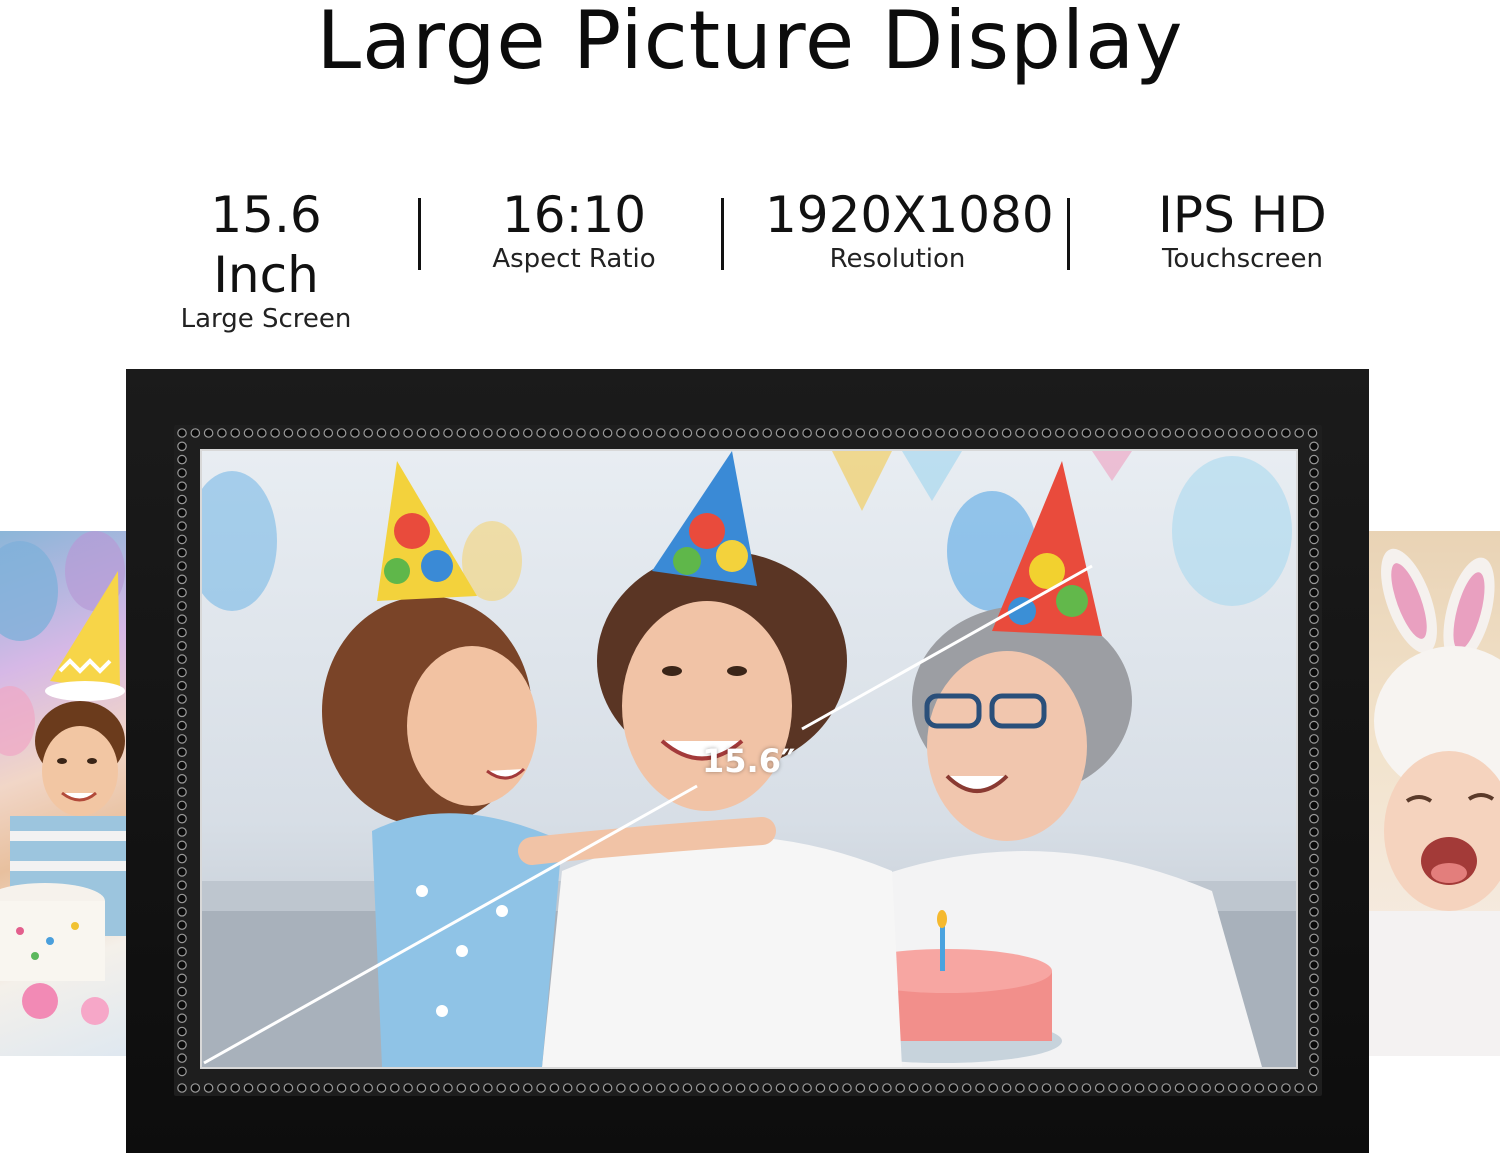  I want to click on spec-aspect-ratio: 16:10 Aspect Ratio, so click(574, 229).